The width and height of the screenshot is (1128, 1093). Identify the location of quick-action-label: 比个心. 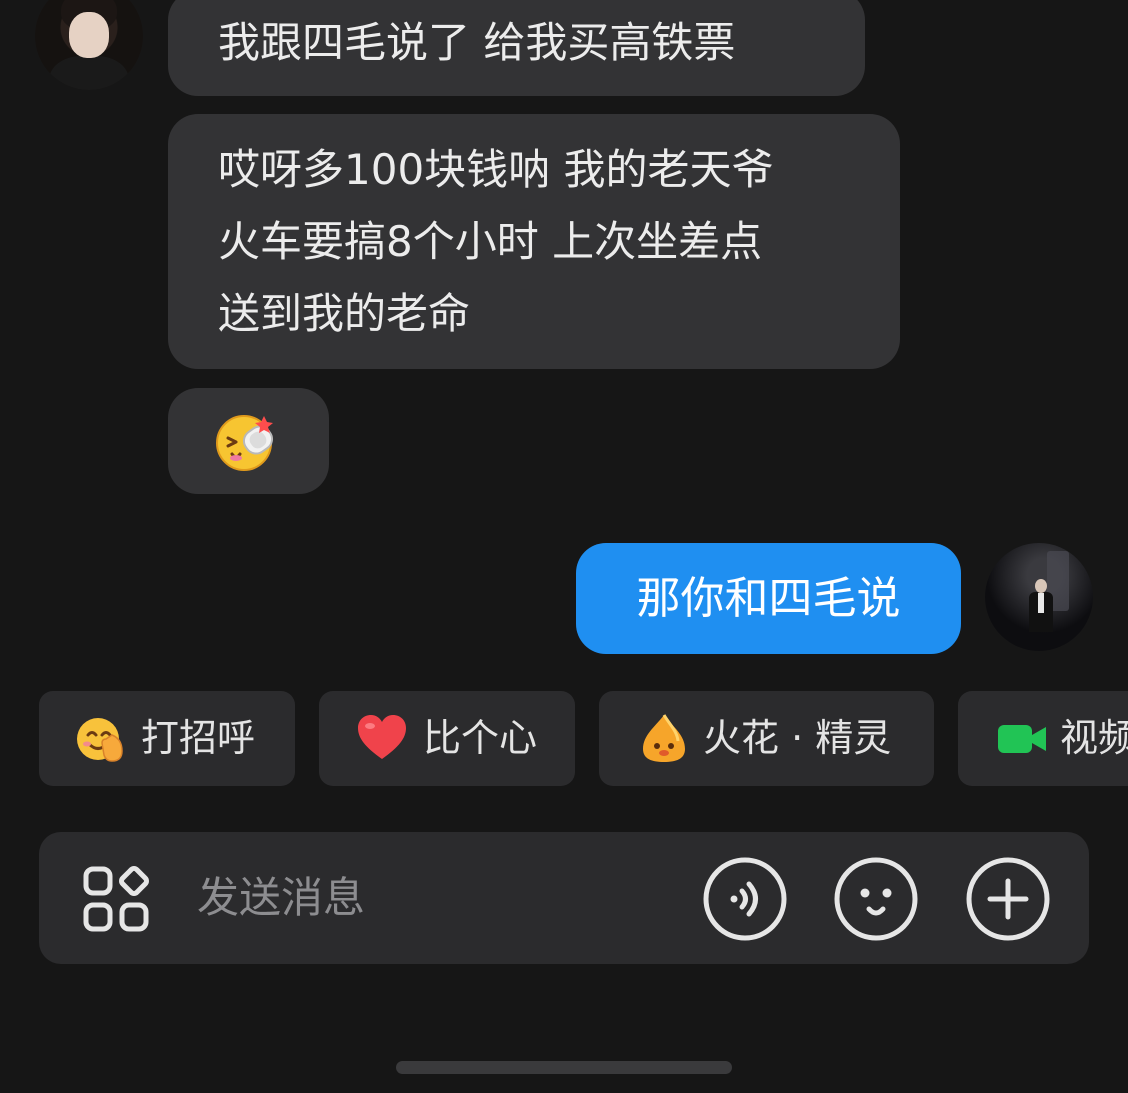
(480, 738).